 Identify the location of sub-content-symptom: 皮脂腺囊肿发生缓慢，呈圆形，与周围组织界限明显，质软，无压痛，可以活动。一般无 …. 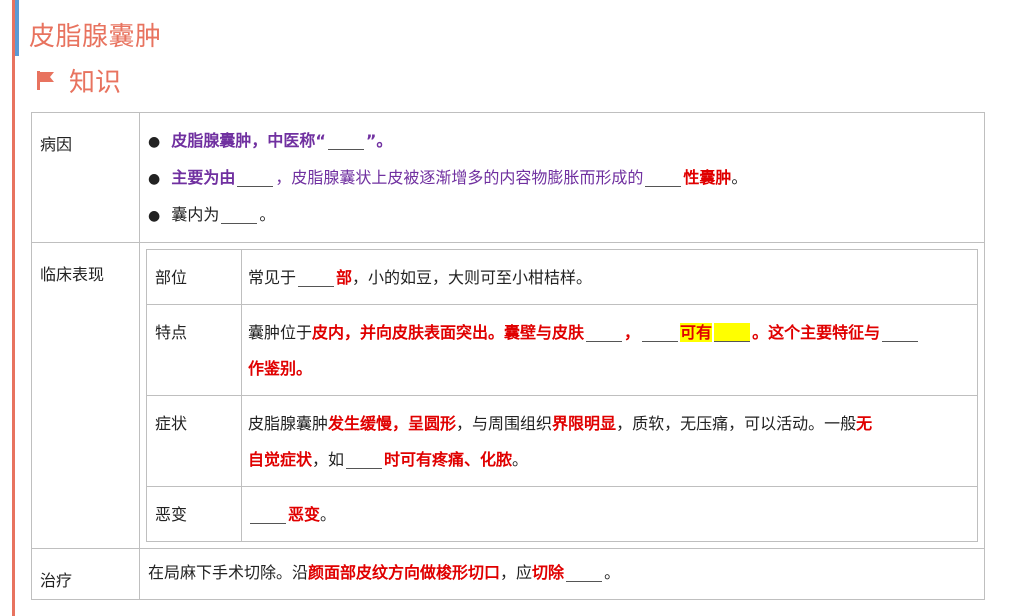
(609, 441).